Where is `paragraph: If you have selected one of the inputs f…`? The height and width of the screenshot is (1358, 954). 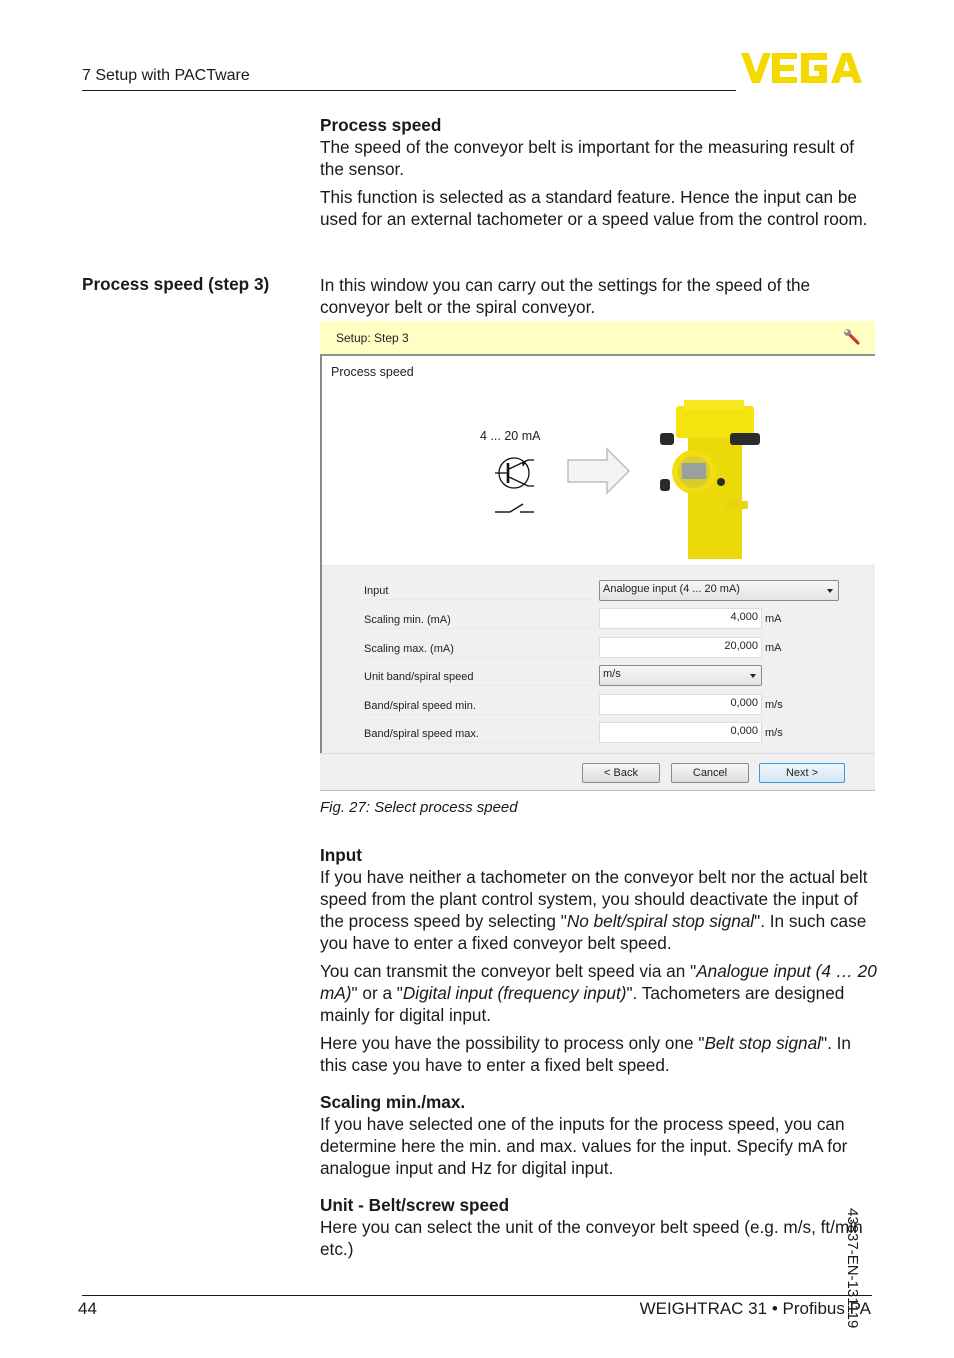 paragraph: If you have selected one of the inputs f… is located at coordinates (584, 1146).